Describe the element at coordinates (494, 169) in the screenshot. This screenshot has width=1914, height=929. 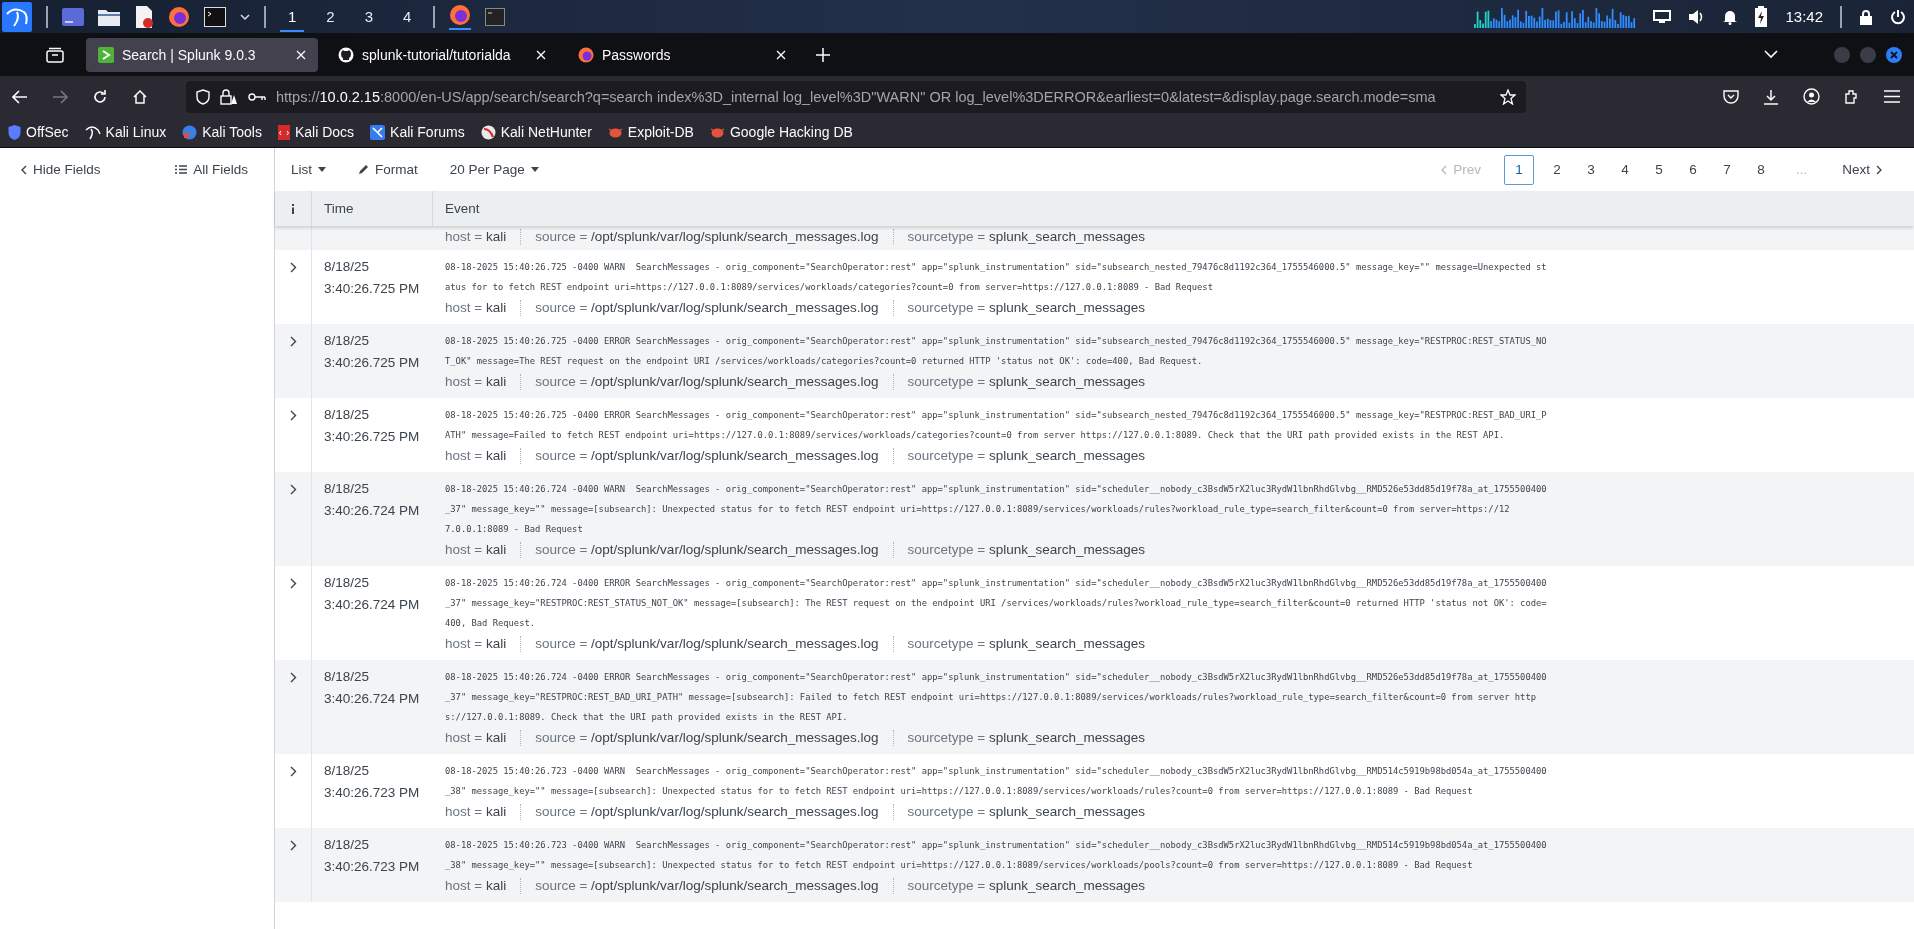
I see `per-page-dropdown: 20 Per Page` at that location.